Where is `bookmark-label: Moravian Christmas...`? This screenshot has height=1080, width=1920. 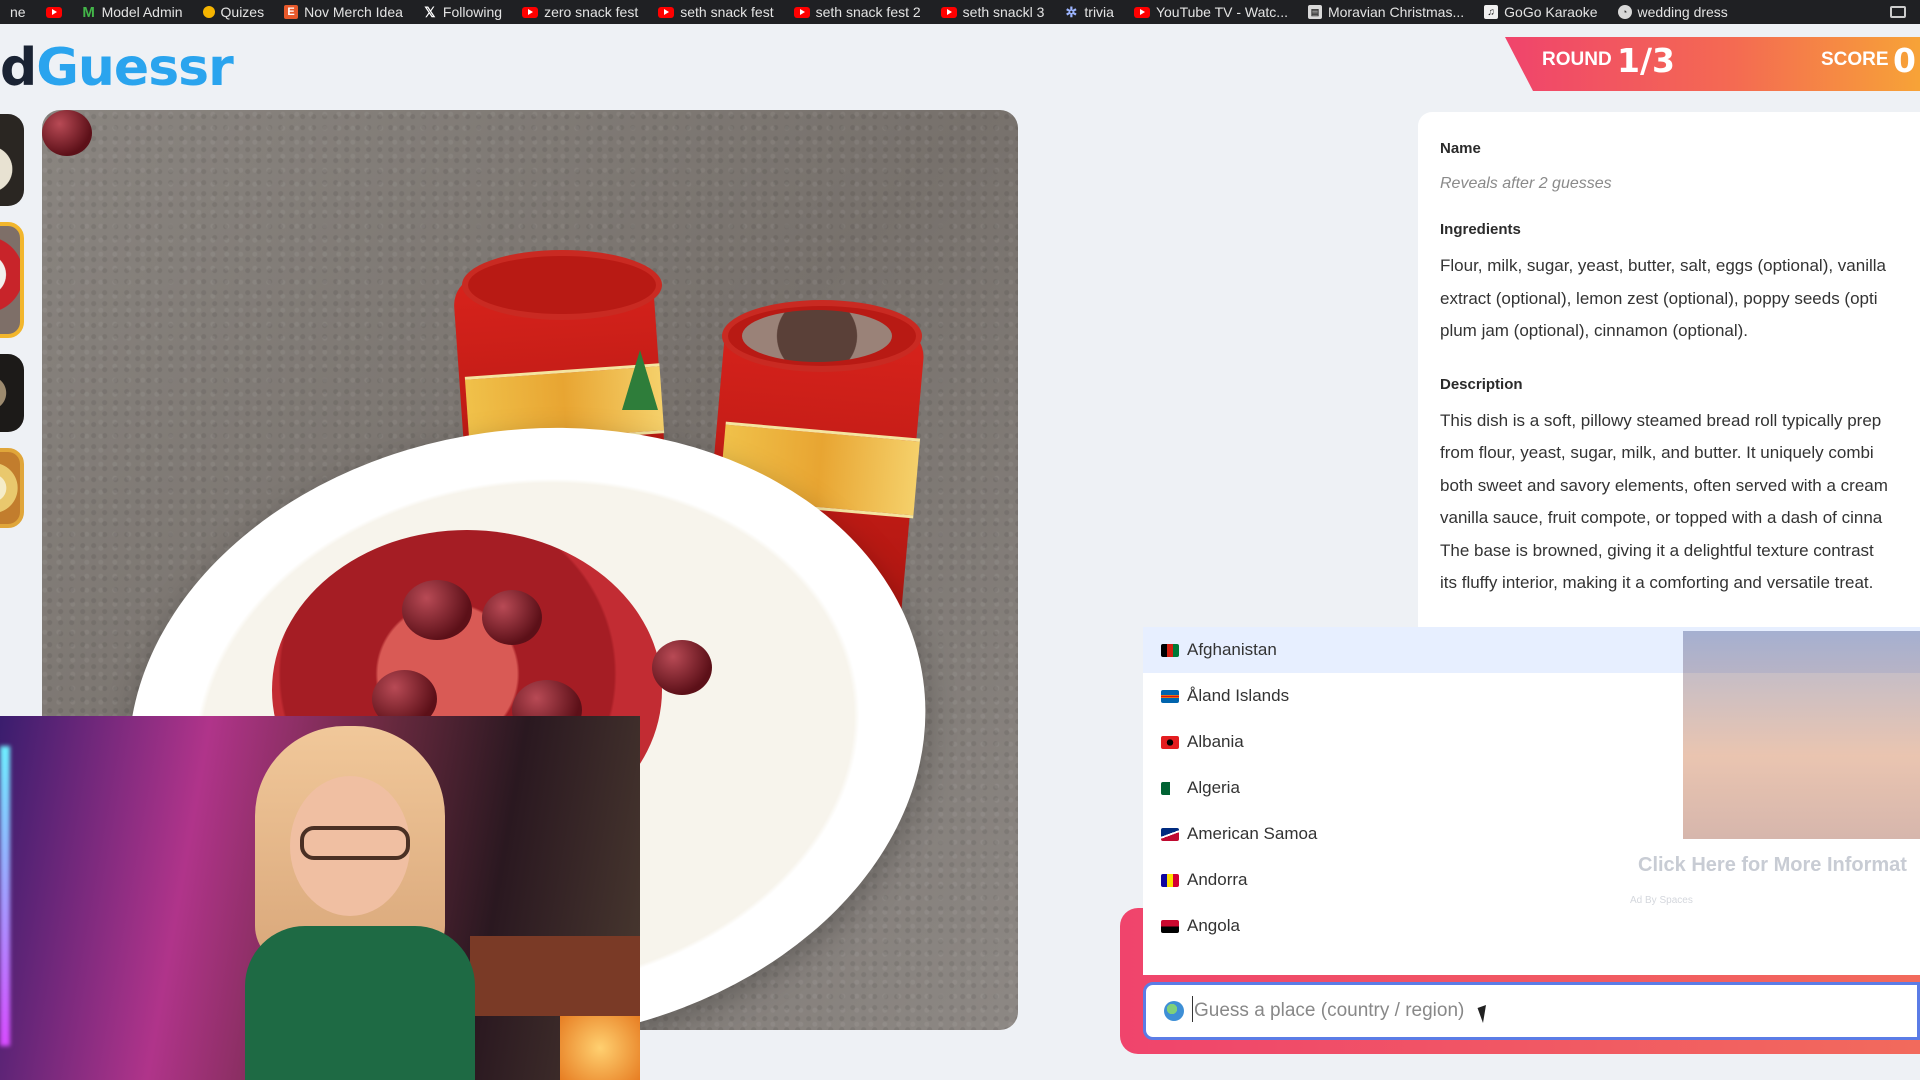
bookmark-label: Moravian Christmas... is located at coordinates (1396, 12).